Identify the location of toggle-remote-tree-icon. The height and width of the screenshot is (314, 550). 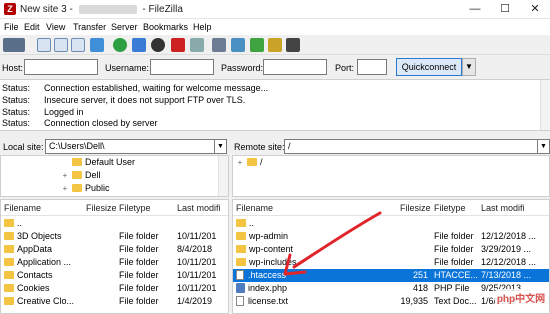
(78, 45).